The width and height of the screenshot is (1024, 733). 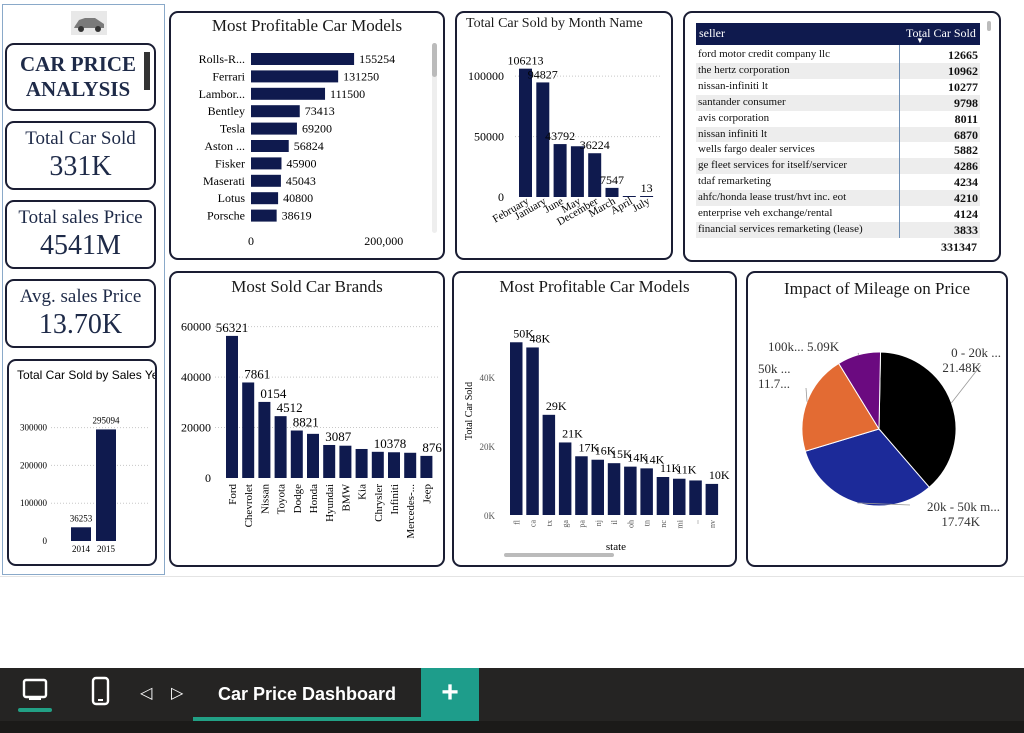 What do you see at coordinates (961, 367) in the screenshot?
I see `pie-value: 21.48K` at bounding box center [961, 367].